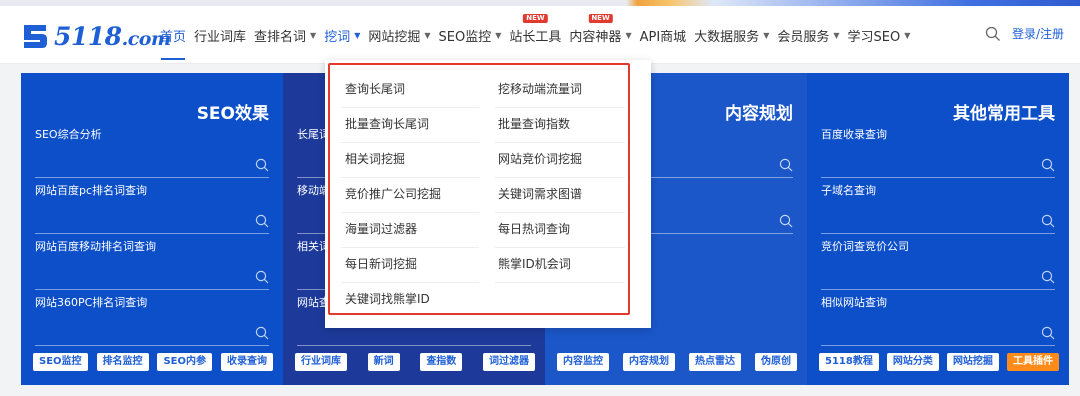 This screenshot has width=1080, height=396. Describe the element at coordinates (470, 35) in the screenshot. I see `nav-seo-monitor: SEO监控 ▼` at that location.